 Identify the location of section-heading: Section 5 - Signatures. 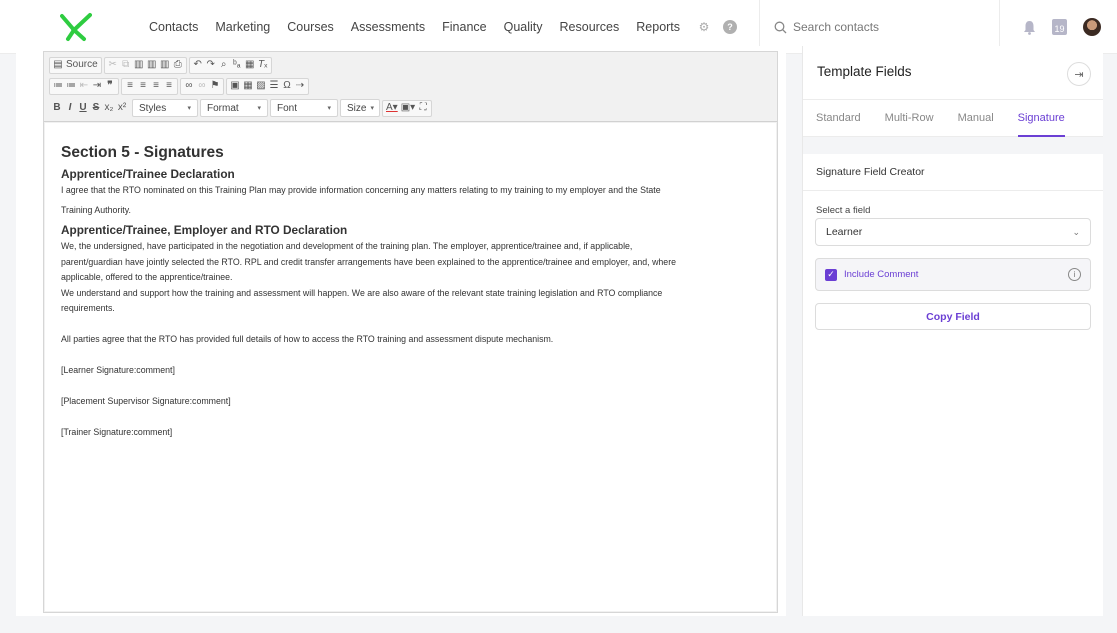
(142, 152).